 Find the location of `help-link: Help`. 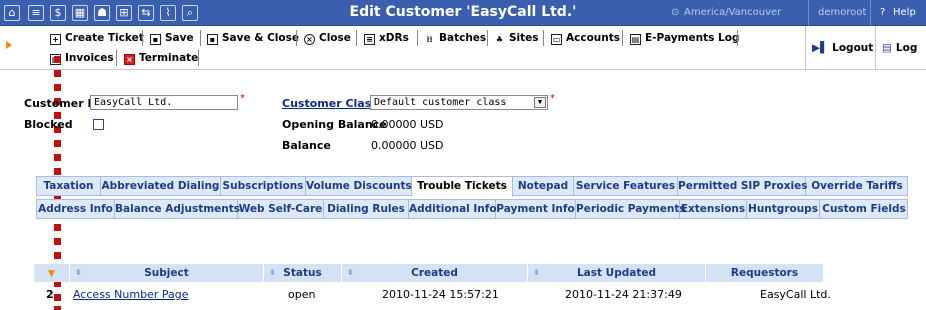

help-link: Help is located at coordinates (904, 12).